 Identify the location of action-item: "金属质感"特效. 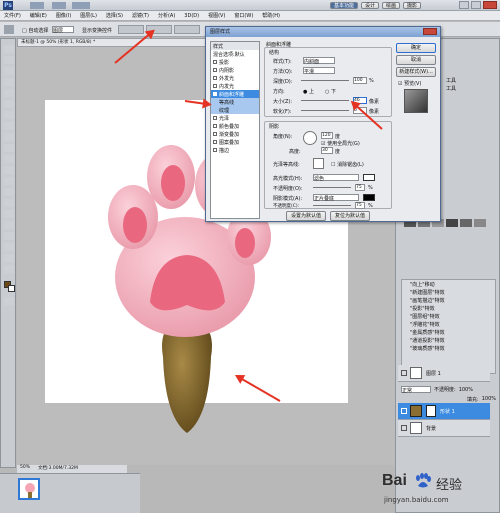
(448, 332).